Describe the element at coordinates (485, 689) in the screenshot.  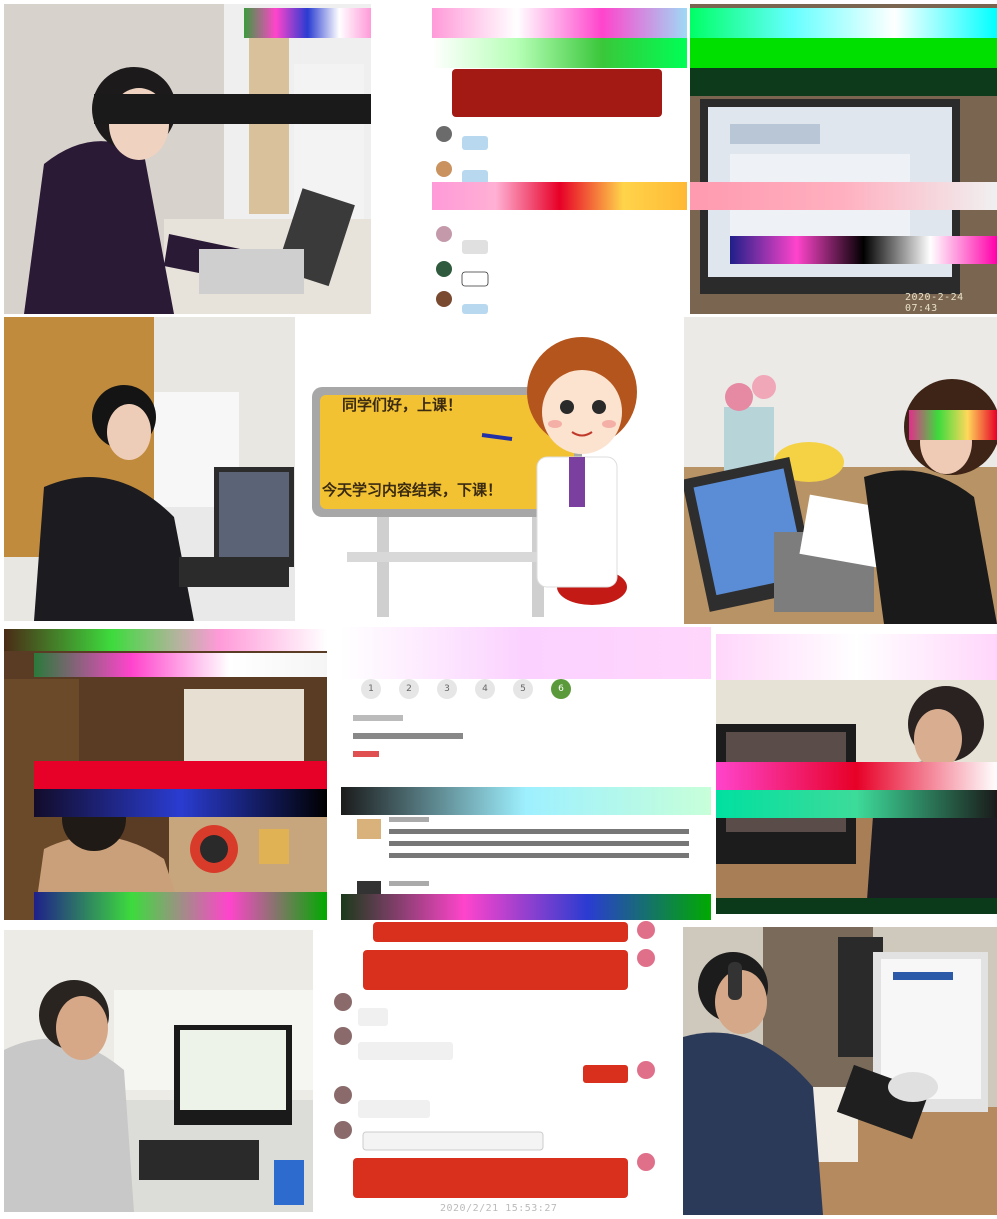
I see `quiz-page-4: 4` at that location.